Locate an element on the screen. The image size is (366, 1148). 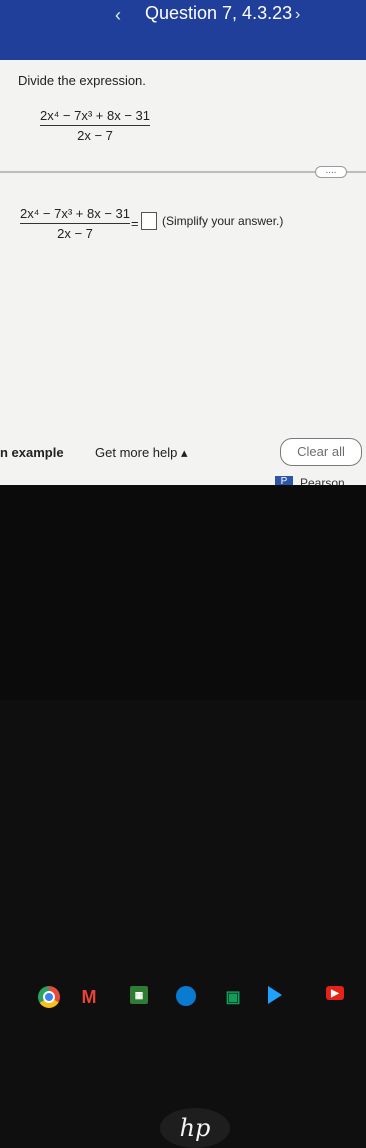
equals-sign: = is located at coordinates (135, 223).